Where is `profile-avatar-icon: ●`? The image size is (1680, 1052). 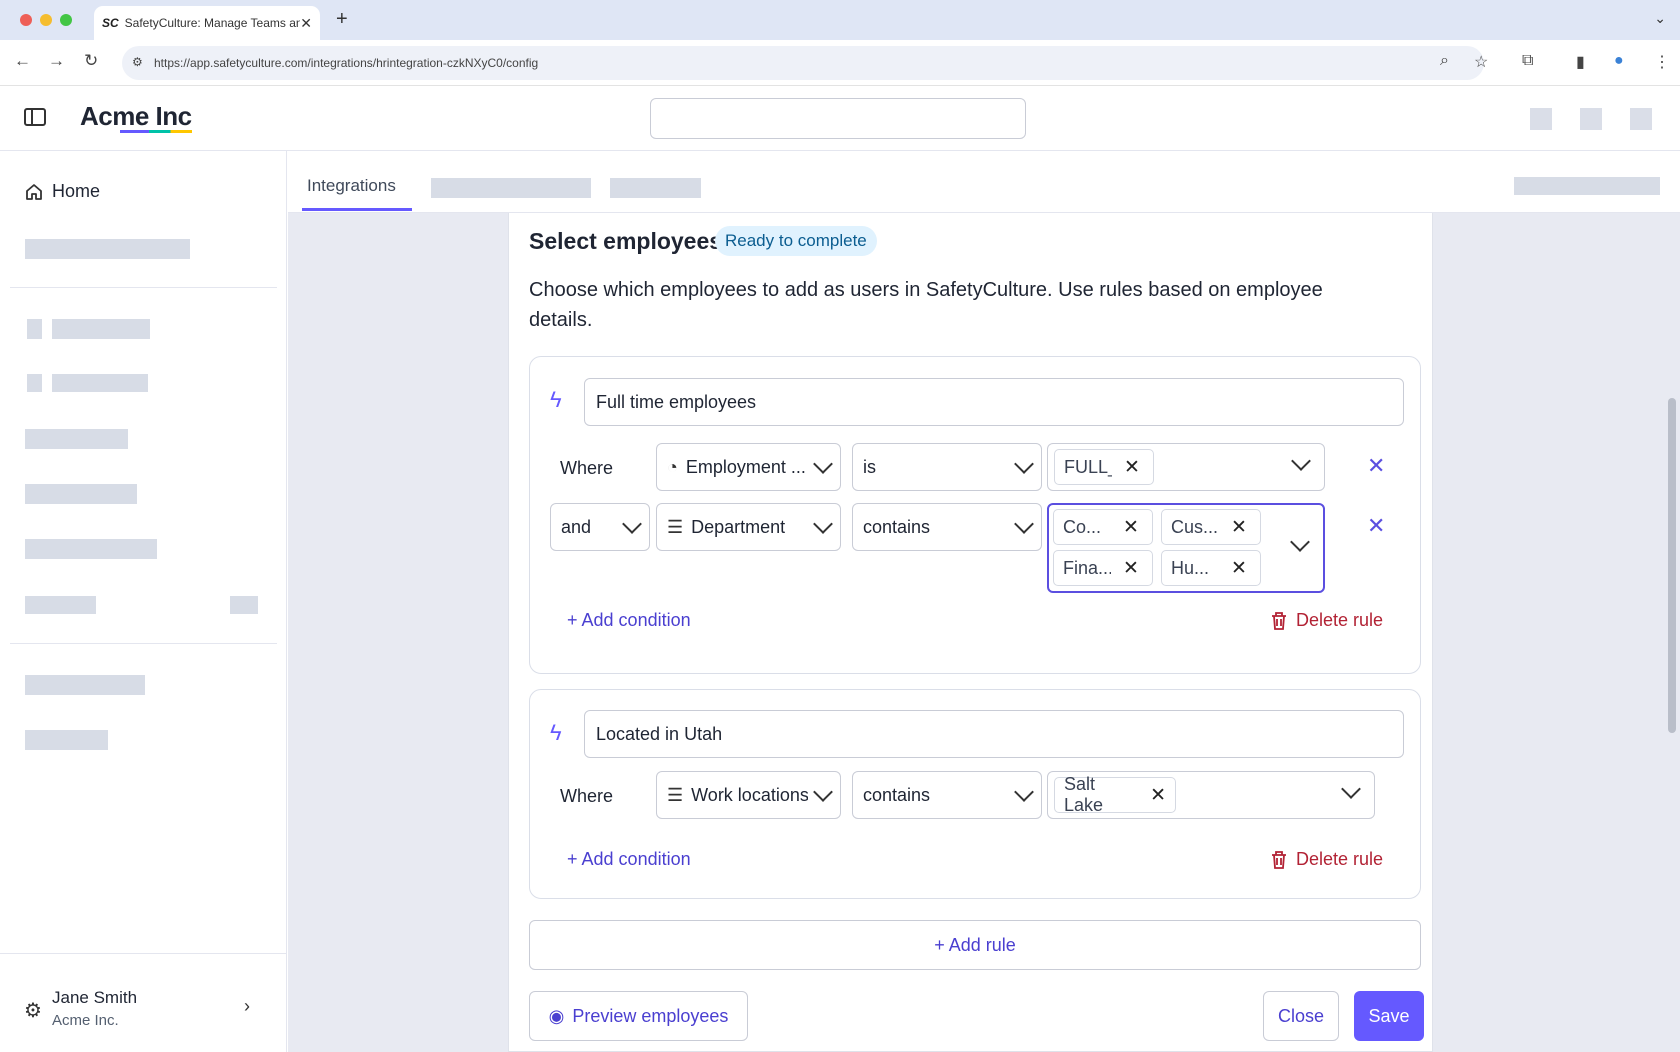 profile-avatar-icon: ● is located at coordinates (1619, 61).